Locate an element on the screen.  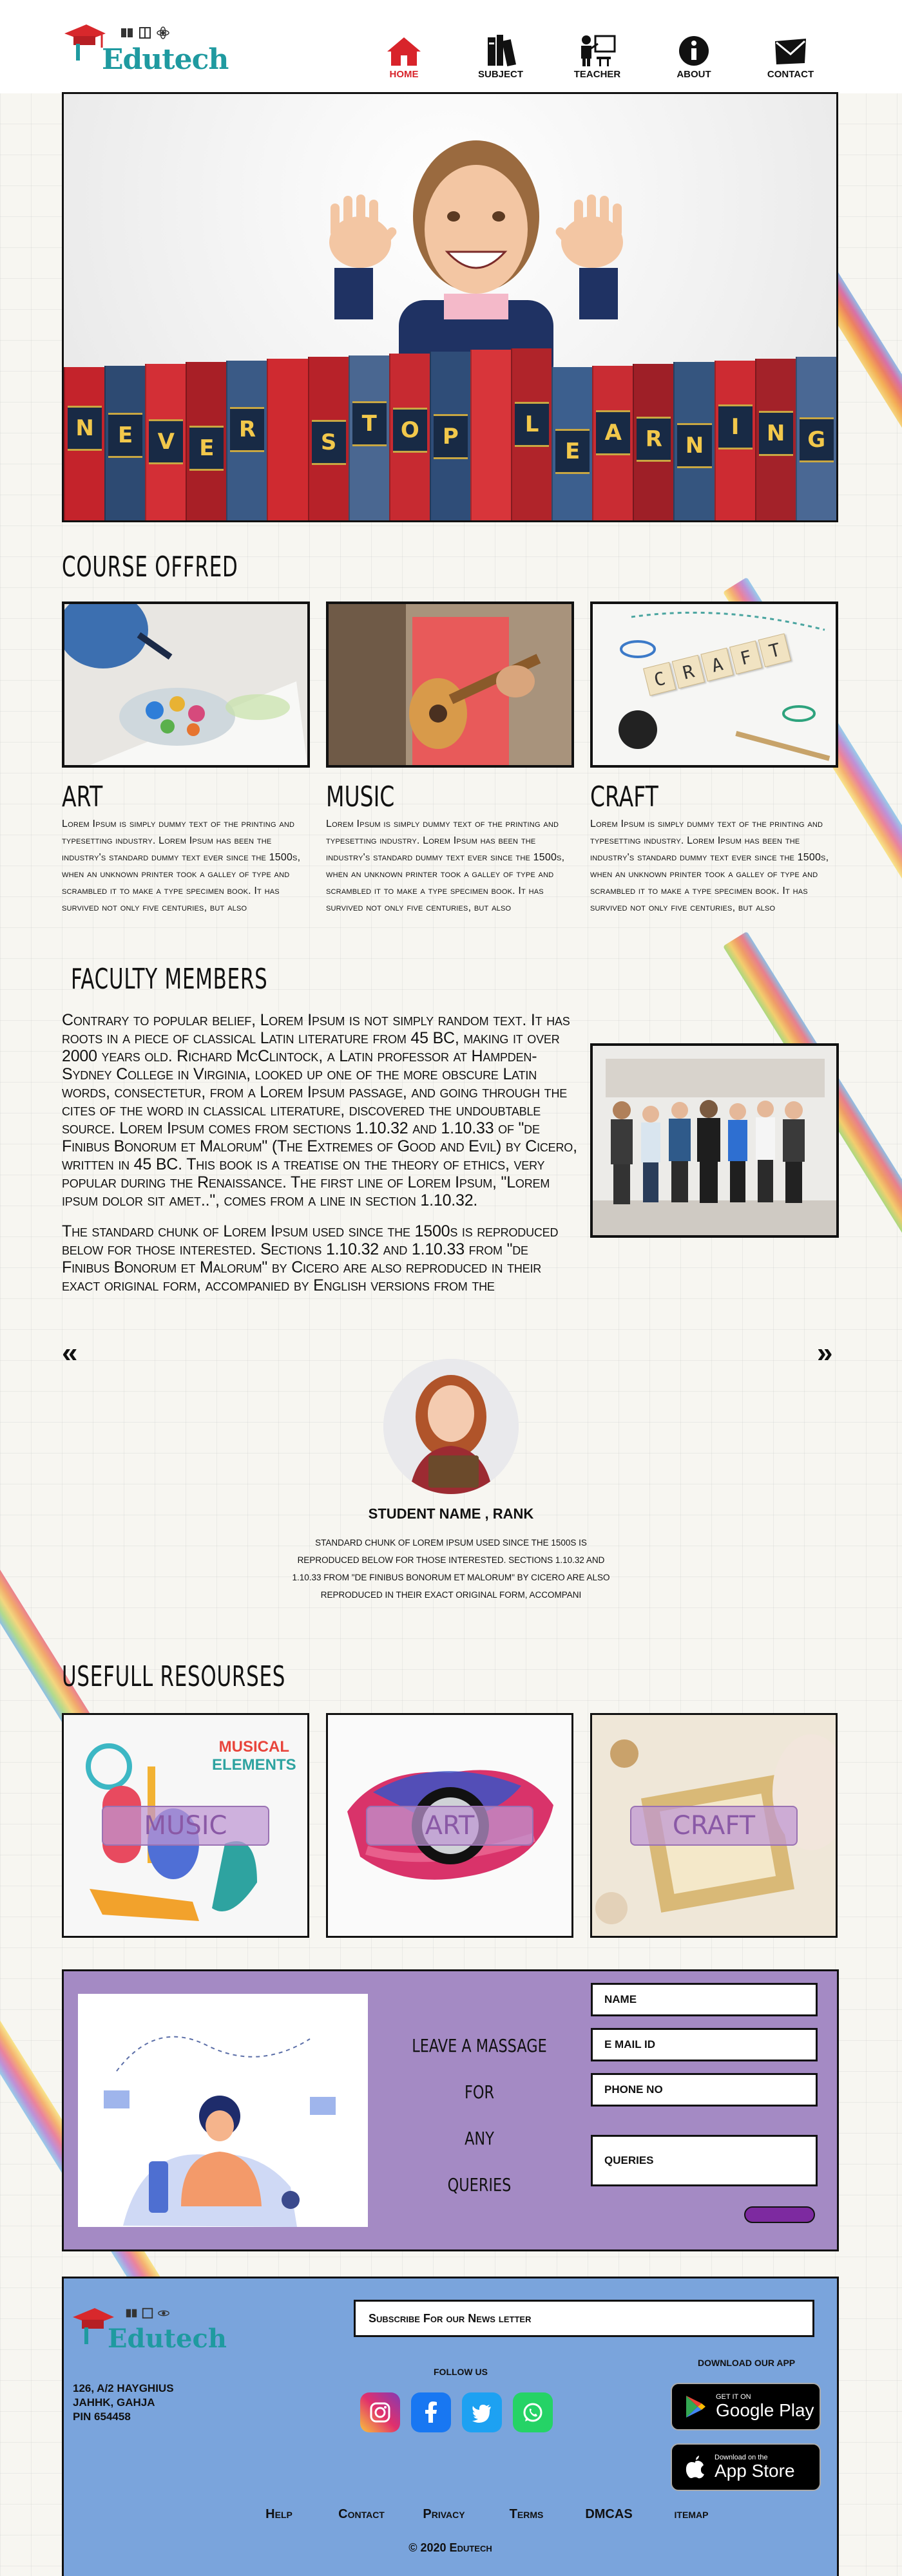
book-spine: S is located at coordinates (328, 438).